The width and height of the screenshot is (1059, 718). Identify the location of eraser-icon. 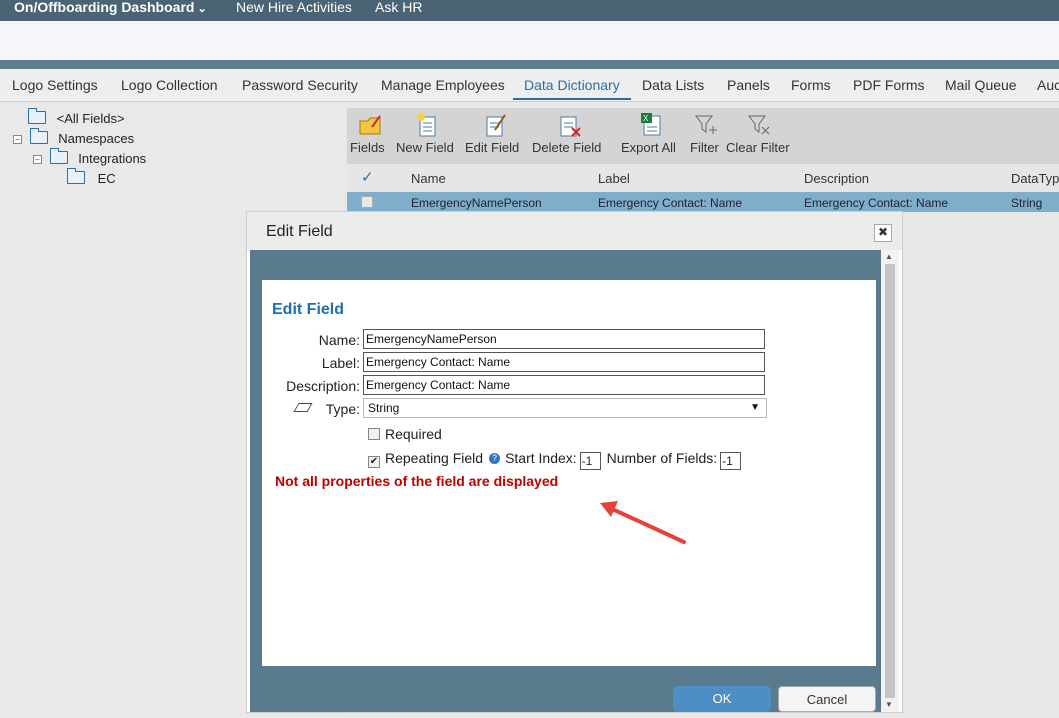
(303, 407).